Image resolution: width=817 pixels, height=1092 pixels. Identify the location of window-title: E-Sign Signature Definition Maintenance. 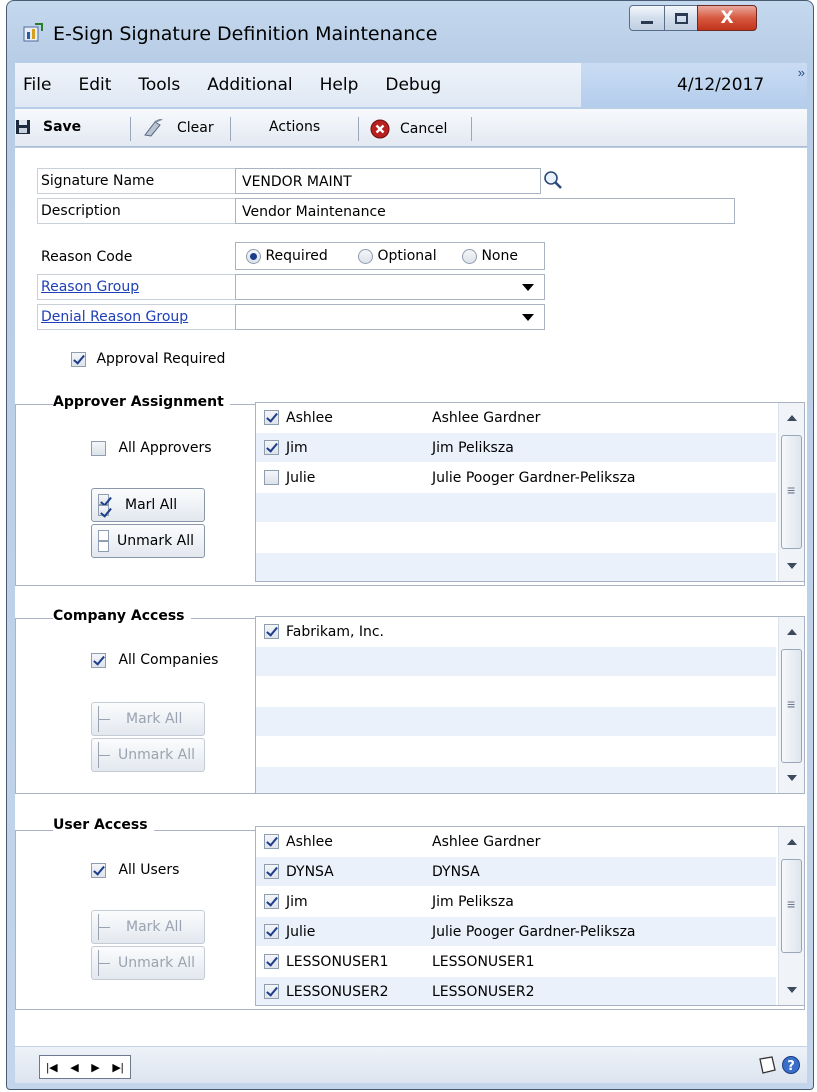
(245, 34).